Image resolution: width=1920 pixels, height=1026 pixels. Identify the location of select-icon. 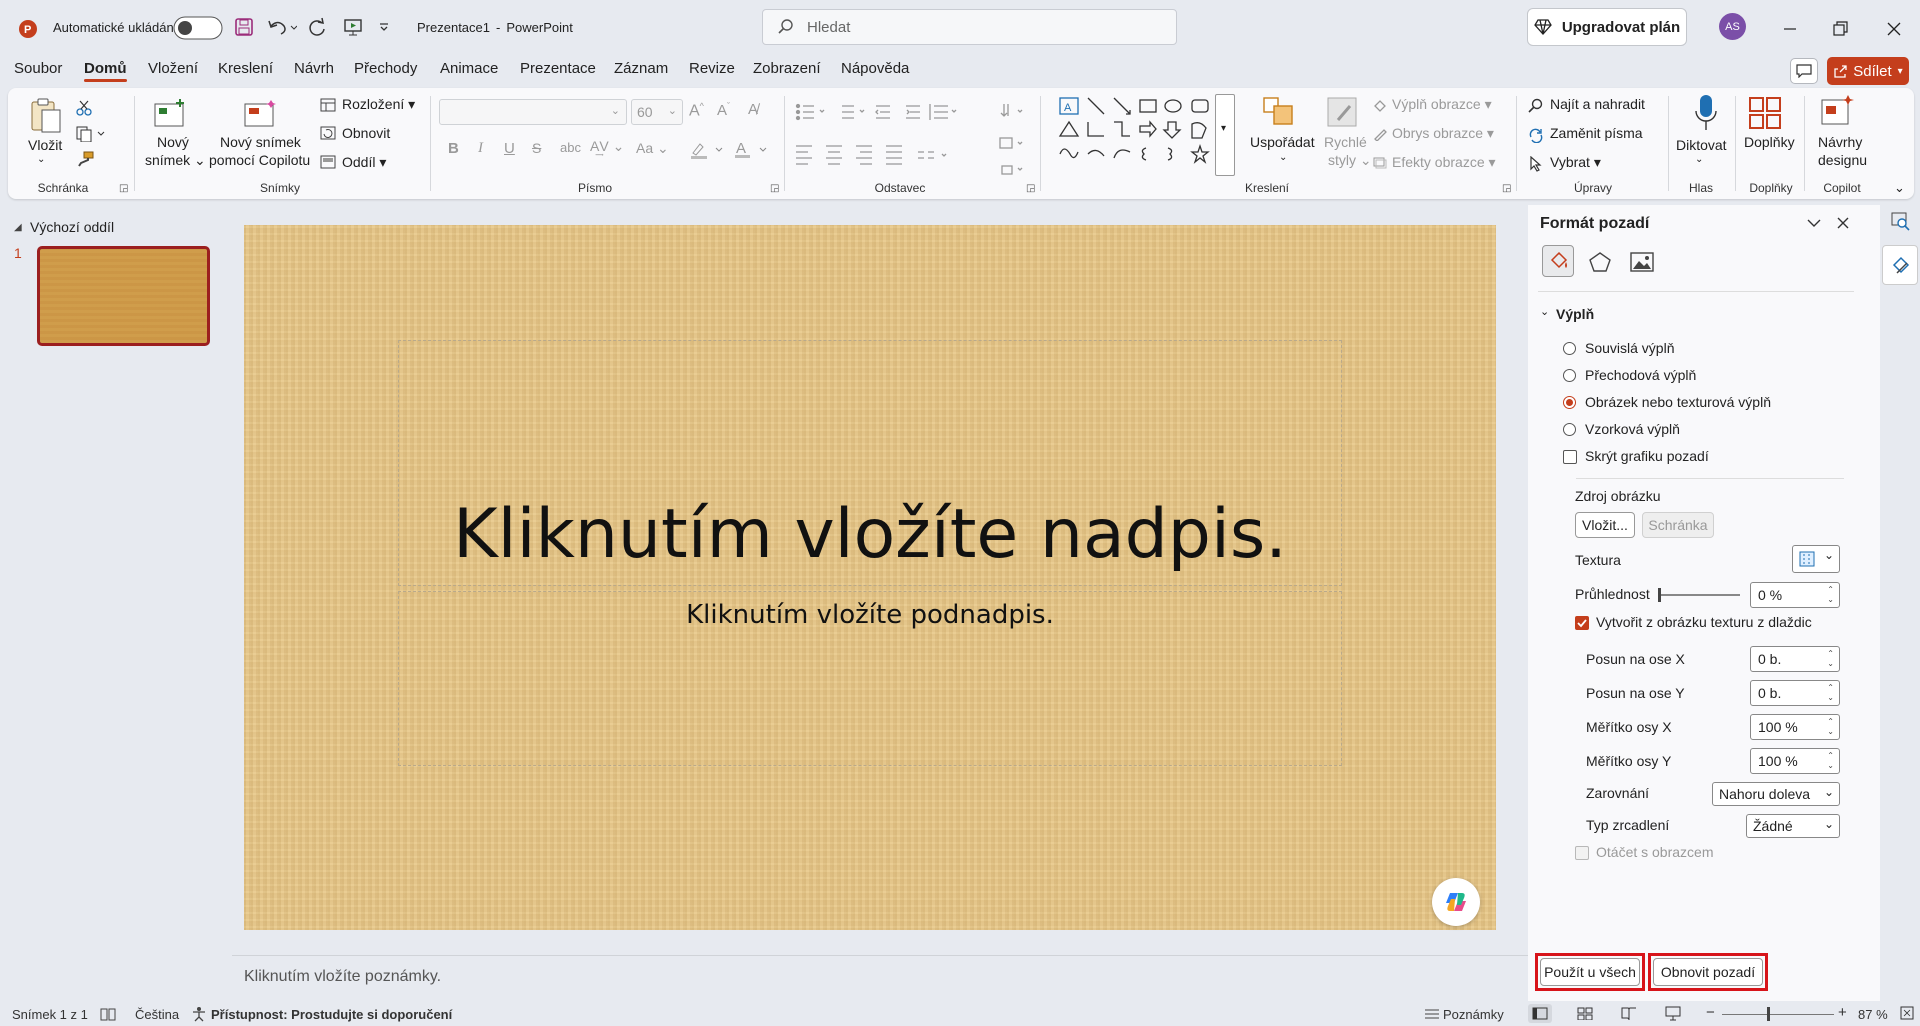
(1536, 164).